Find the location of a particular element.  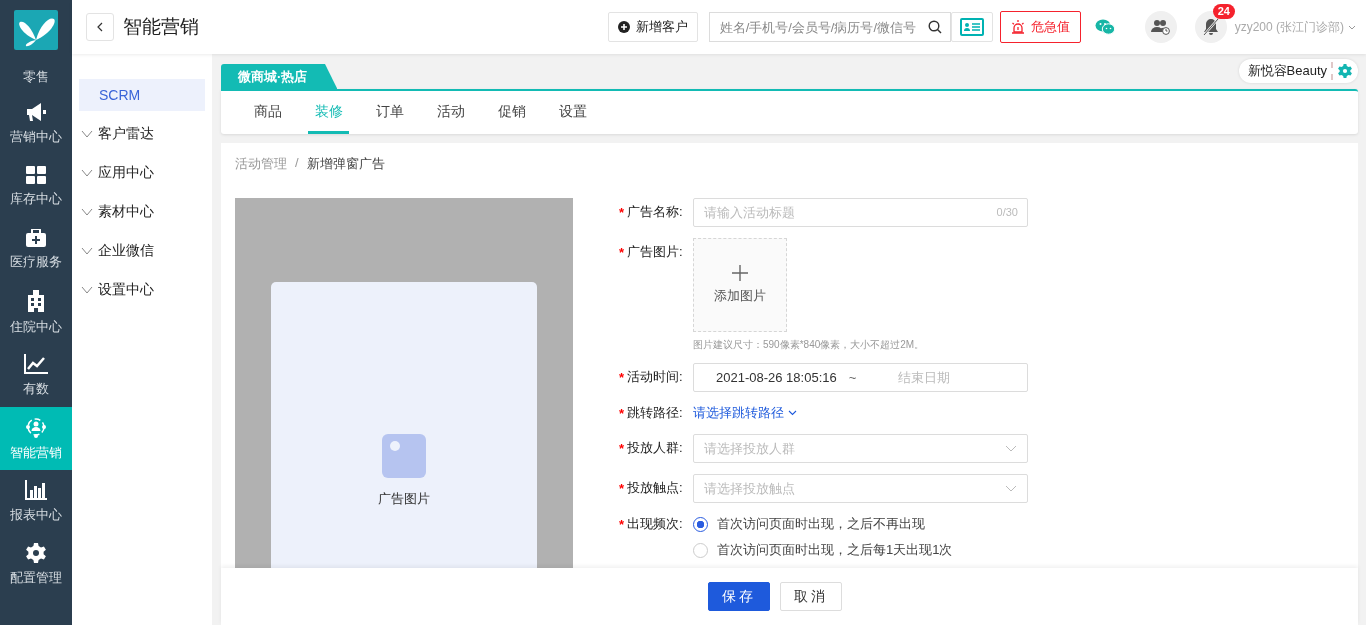

bell-slash-icon is located at coordinates (1210, 27).